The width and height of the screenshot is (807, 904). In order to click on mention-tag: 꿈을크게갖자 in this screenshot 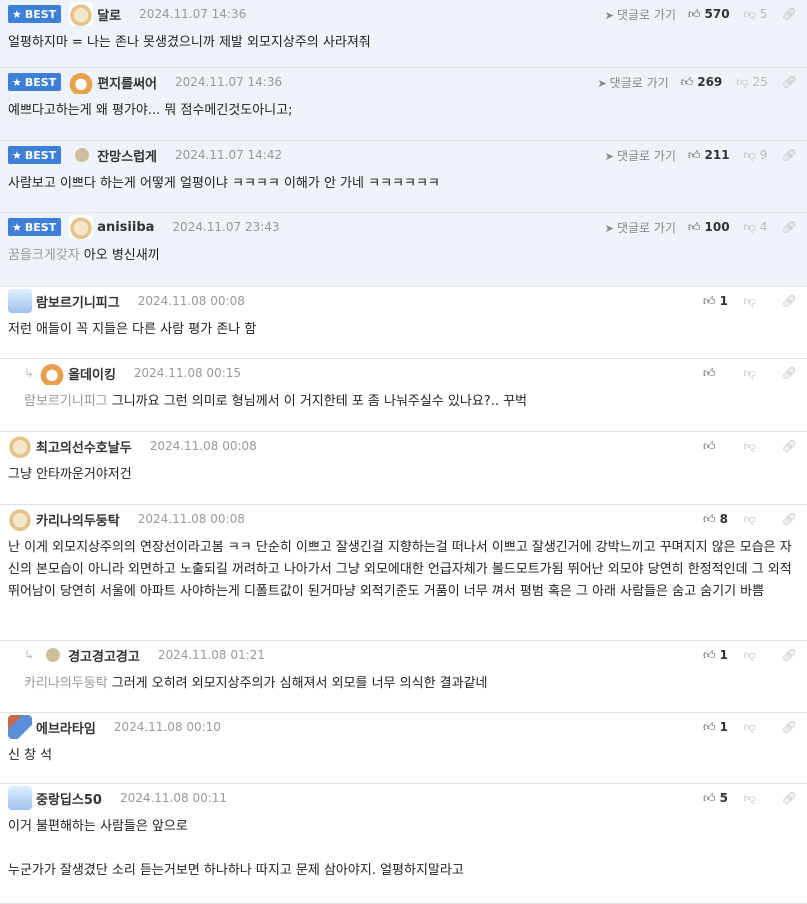, I will do `click(44, 255)`.